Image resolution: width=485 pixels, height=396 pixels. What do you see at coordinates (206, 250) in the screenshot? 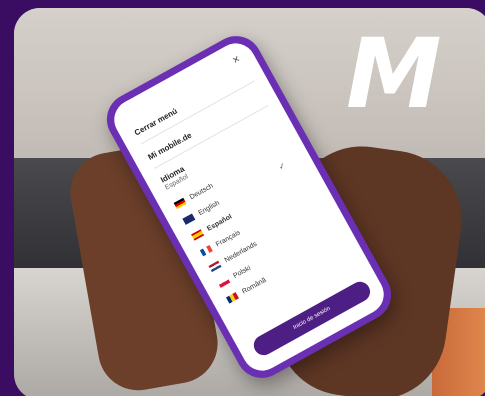
I see `flag-fr-icon` at bounding box center [206, 250].